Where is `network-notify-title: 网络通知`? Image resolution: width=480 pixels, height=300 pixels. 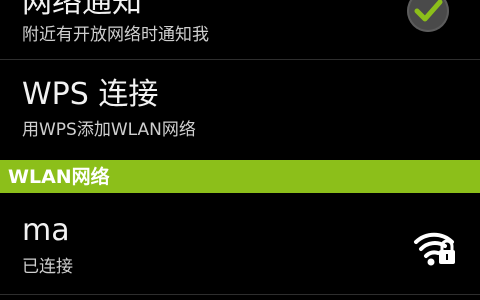
network-notify-title: 网络通知 is located at coordinates (82, 10).